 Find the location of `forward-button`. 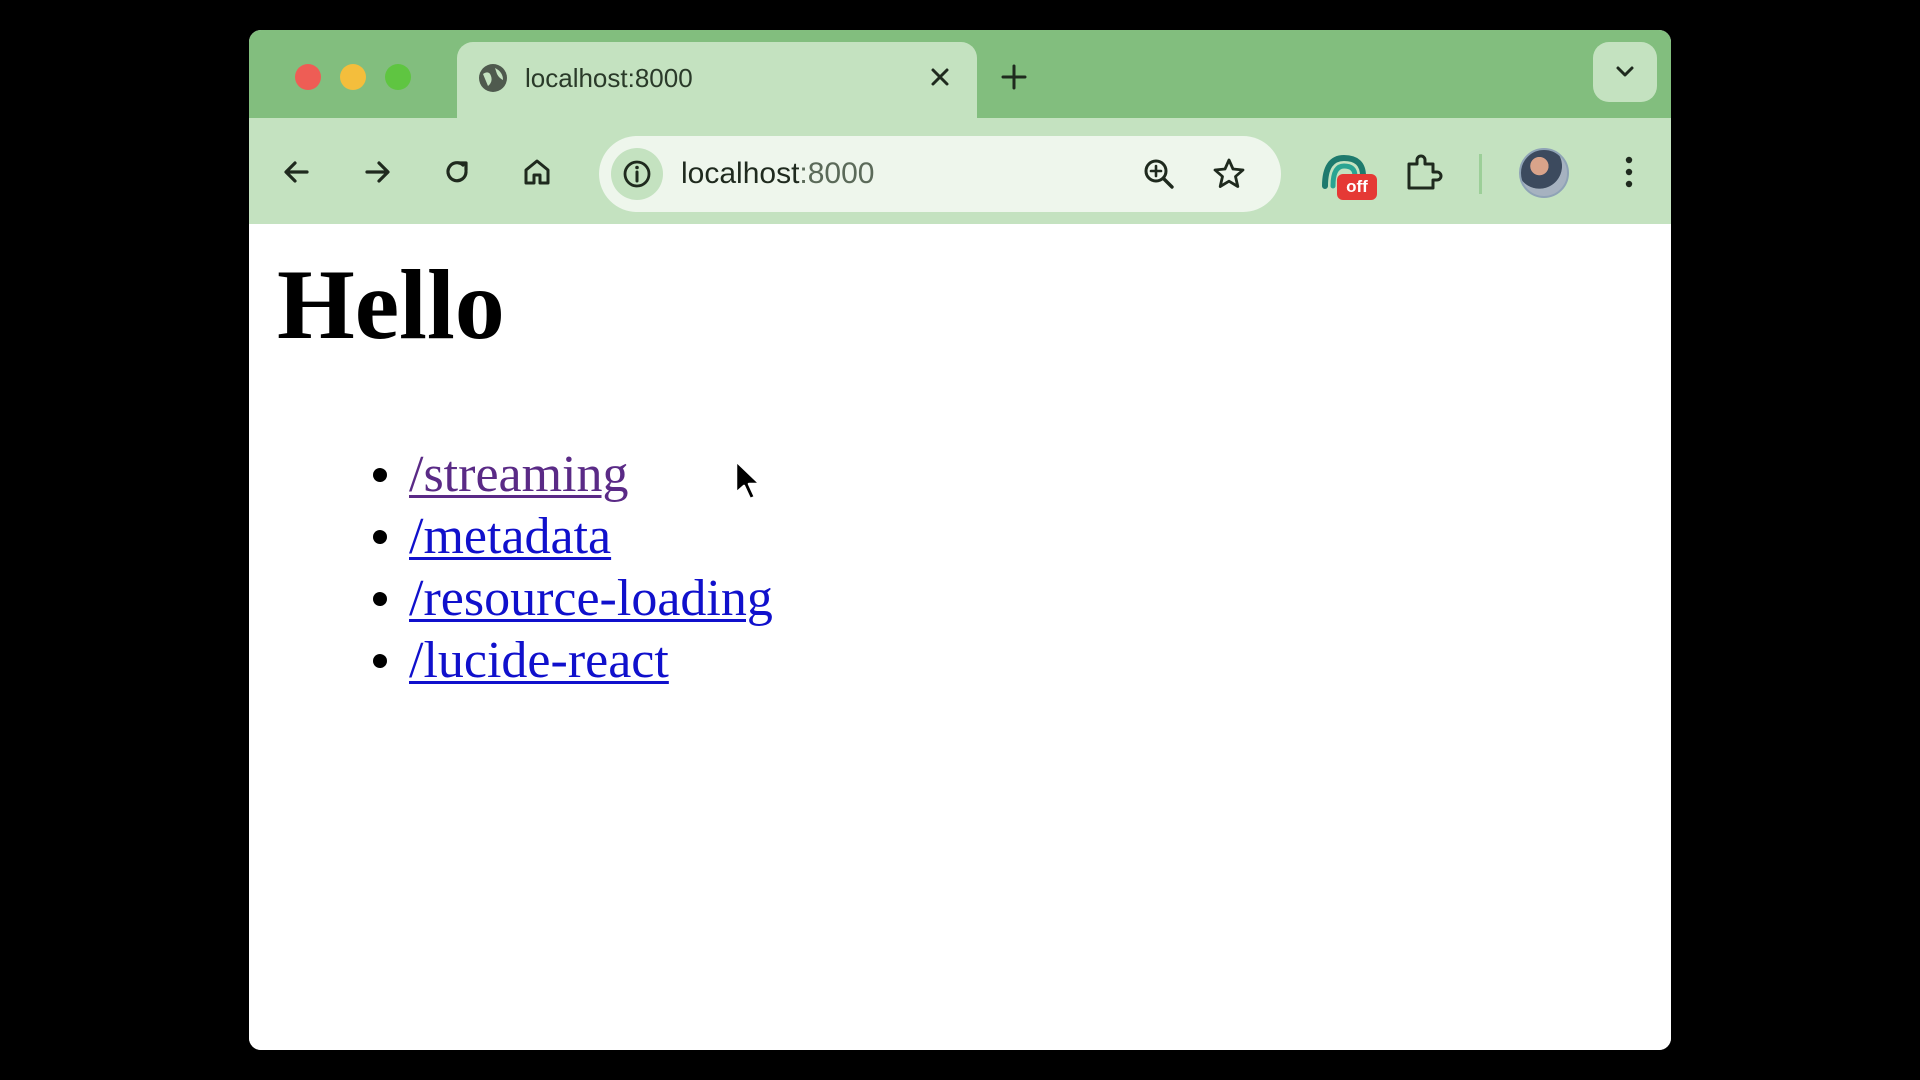

forward-button is located at coordinates (377, 172).